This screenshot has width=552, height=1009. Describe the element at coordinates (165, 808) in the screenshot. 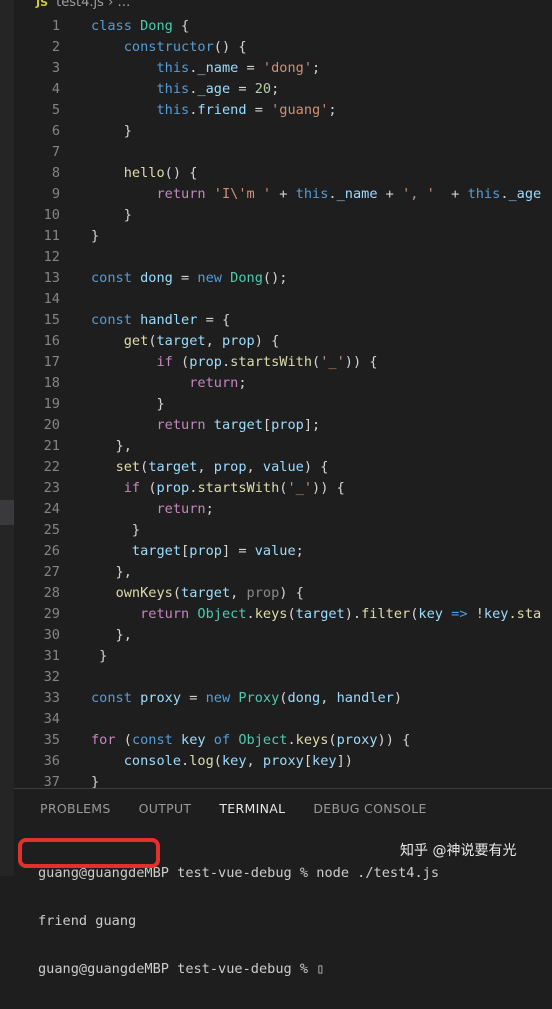

I see `tab-output: OUTPUT` at that location.